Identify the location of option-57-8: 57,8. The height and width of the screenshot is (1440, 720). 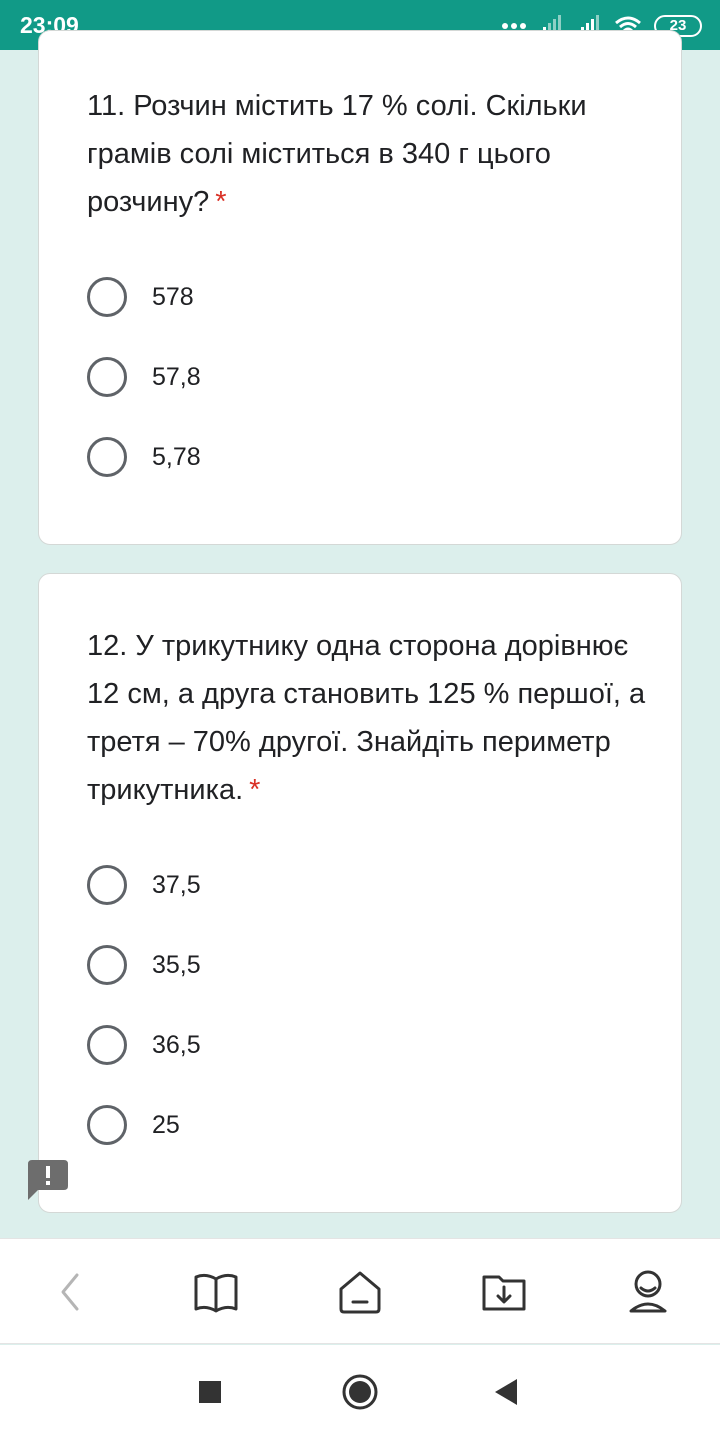
(144, 377).